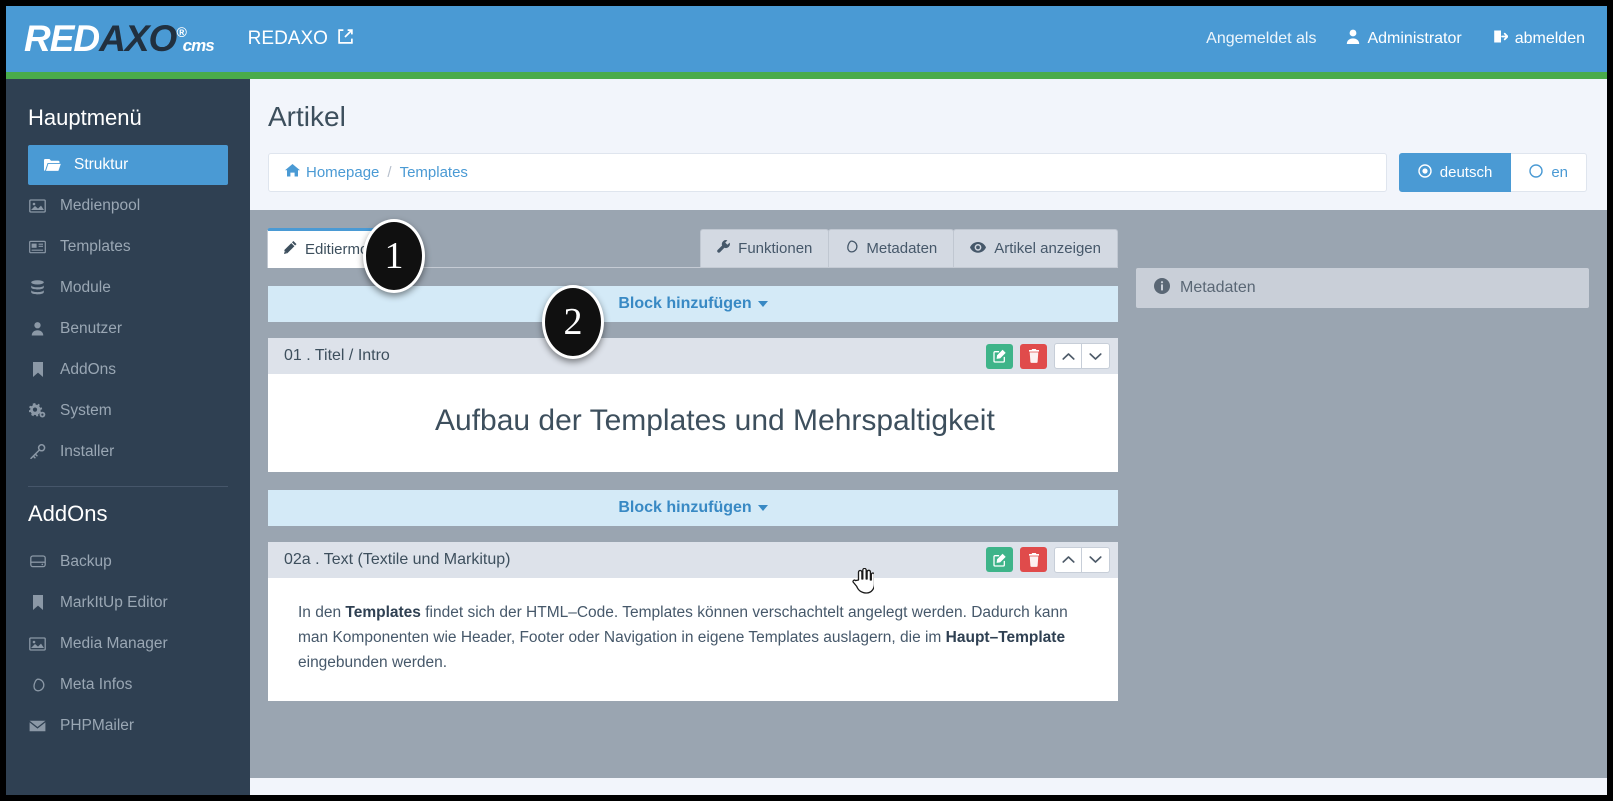 This screenshot has width=1613, height=801. Describe the element at coordinates (37, 410) in the screenshot. I see `cogs-icon` at that location.